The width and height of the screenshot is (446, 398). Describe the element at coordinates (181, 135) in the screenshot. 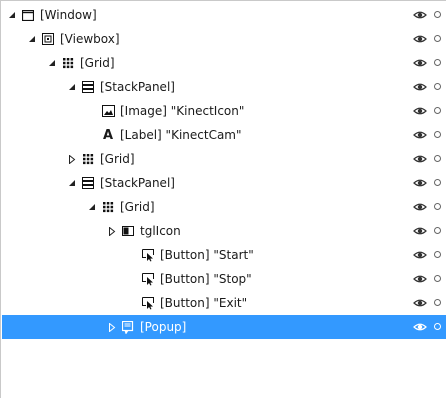

I see `tree-row-label: [Label] "KinectCam"` at that location.